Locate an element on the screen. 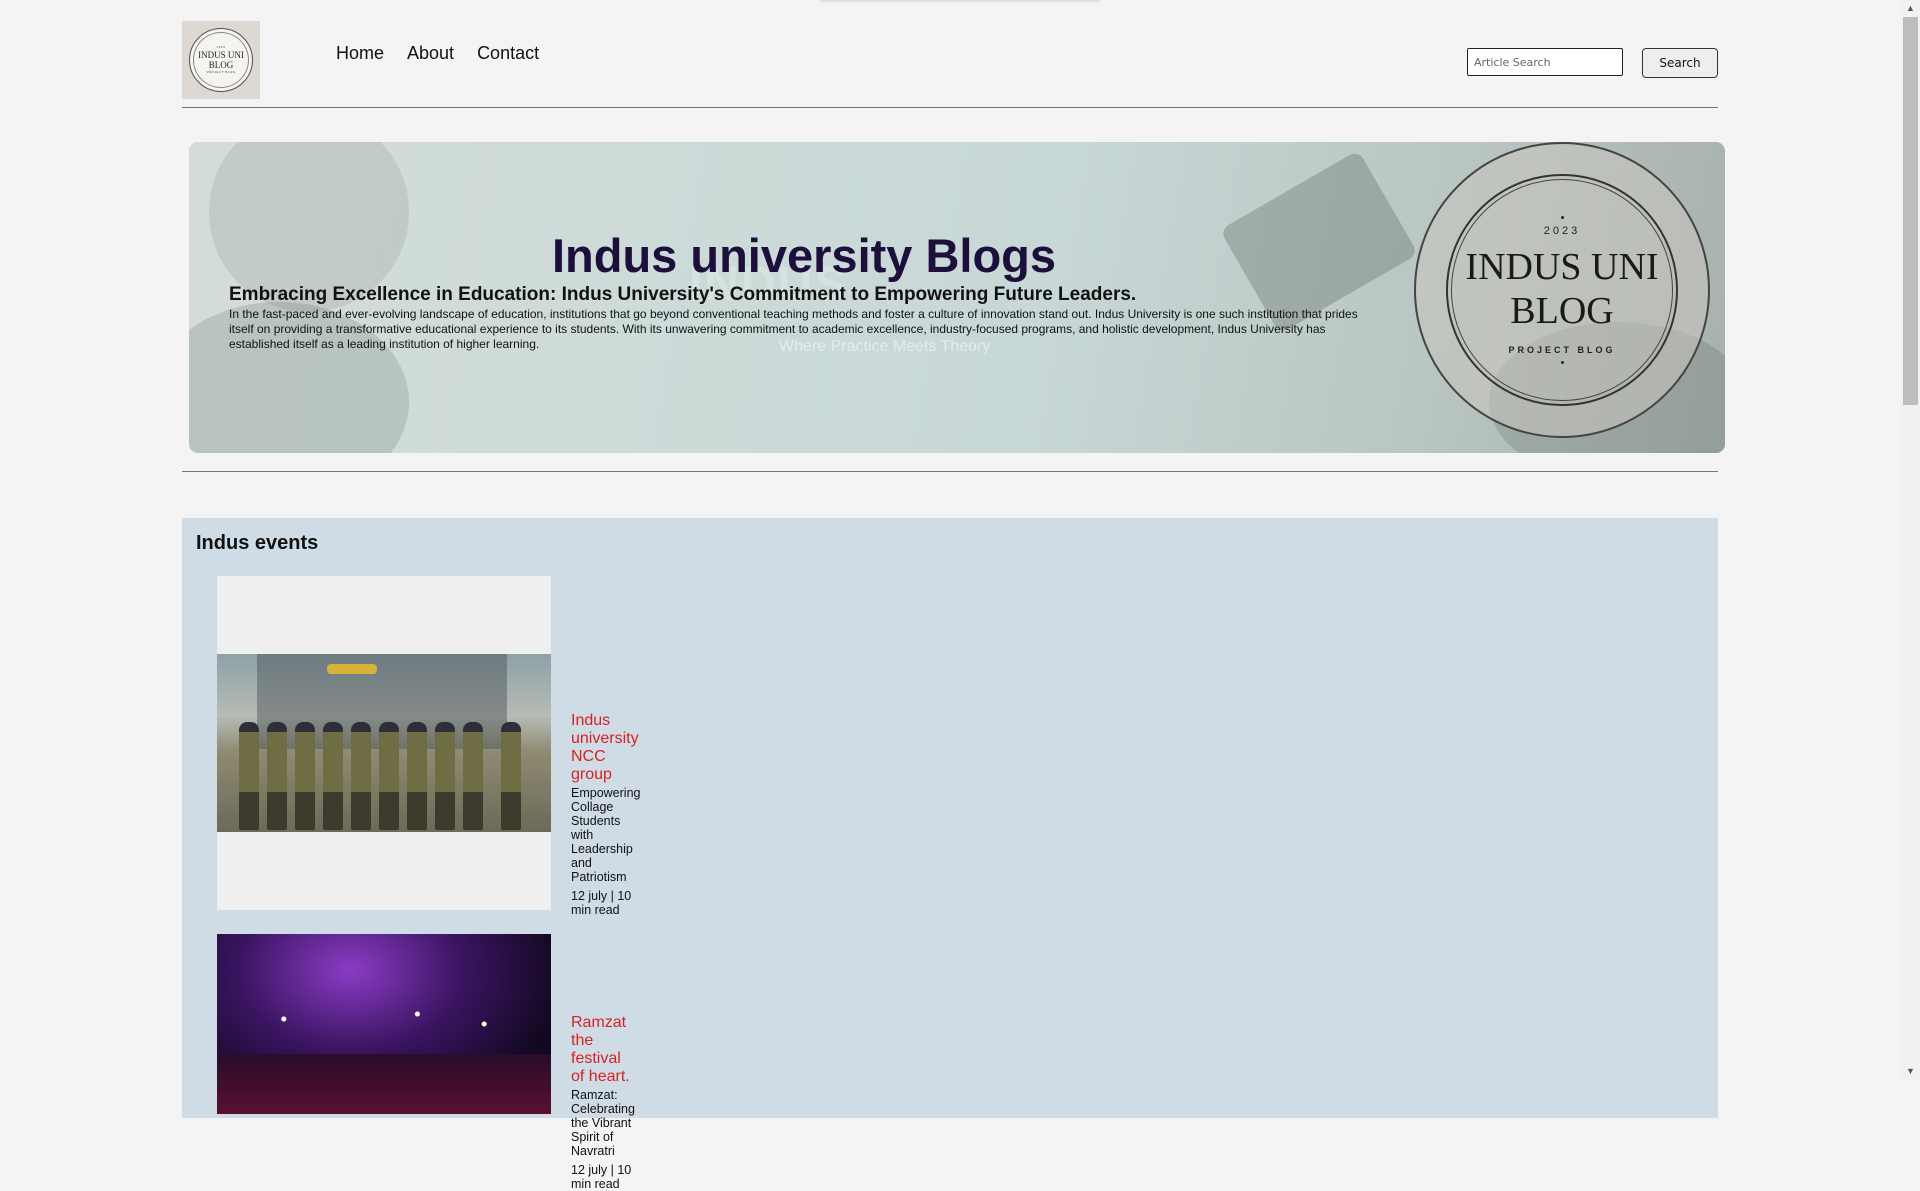  event-title-link: Ramzat the festival of heart. is located at coordinates (603, 1050).